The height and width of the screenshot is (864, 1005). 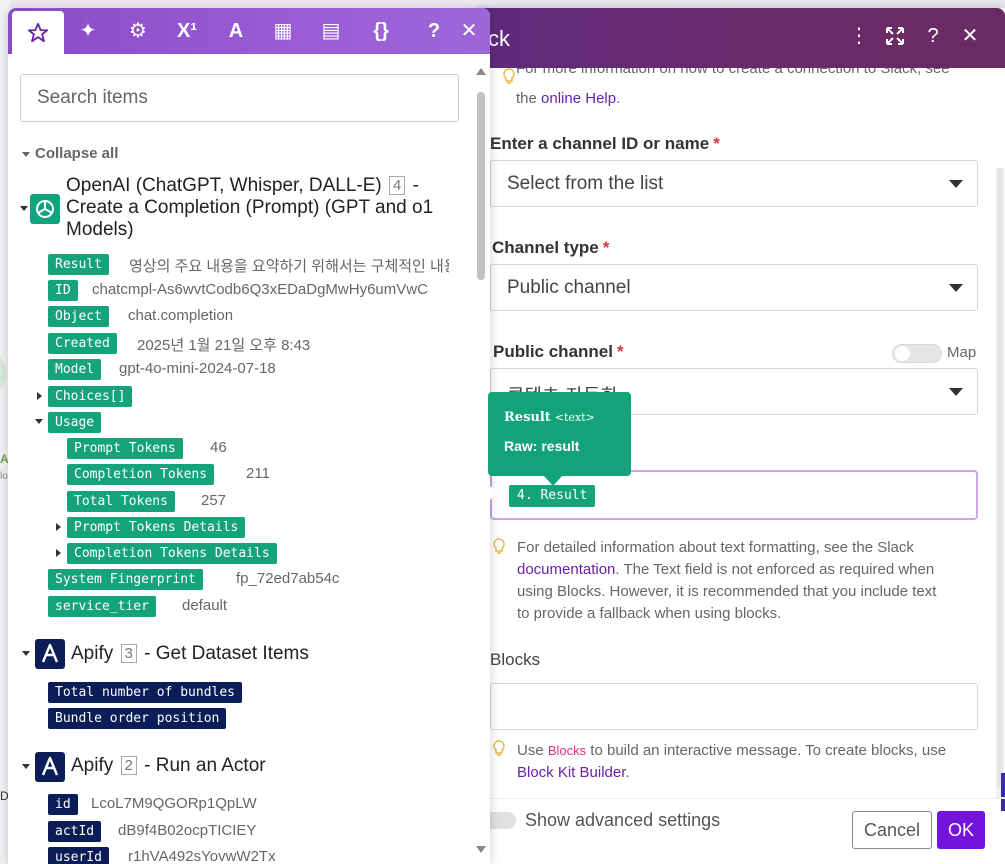 What do you see at coordinates (75, 831) in the screenshot?
I see `mapping-item: actId` at bounding box center [75, 831].